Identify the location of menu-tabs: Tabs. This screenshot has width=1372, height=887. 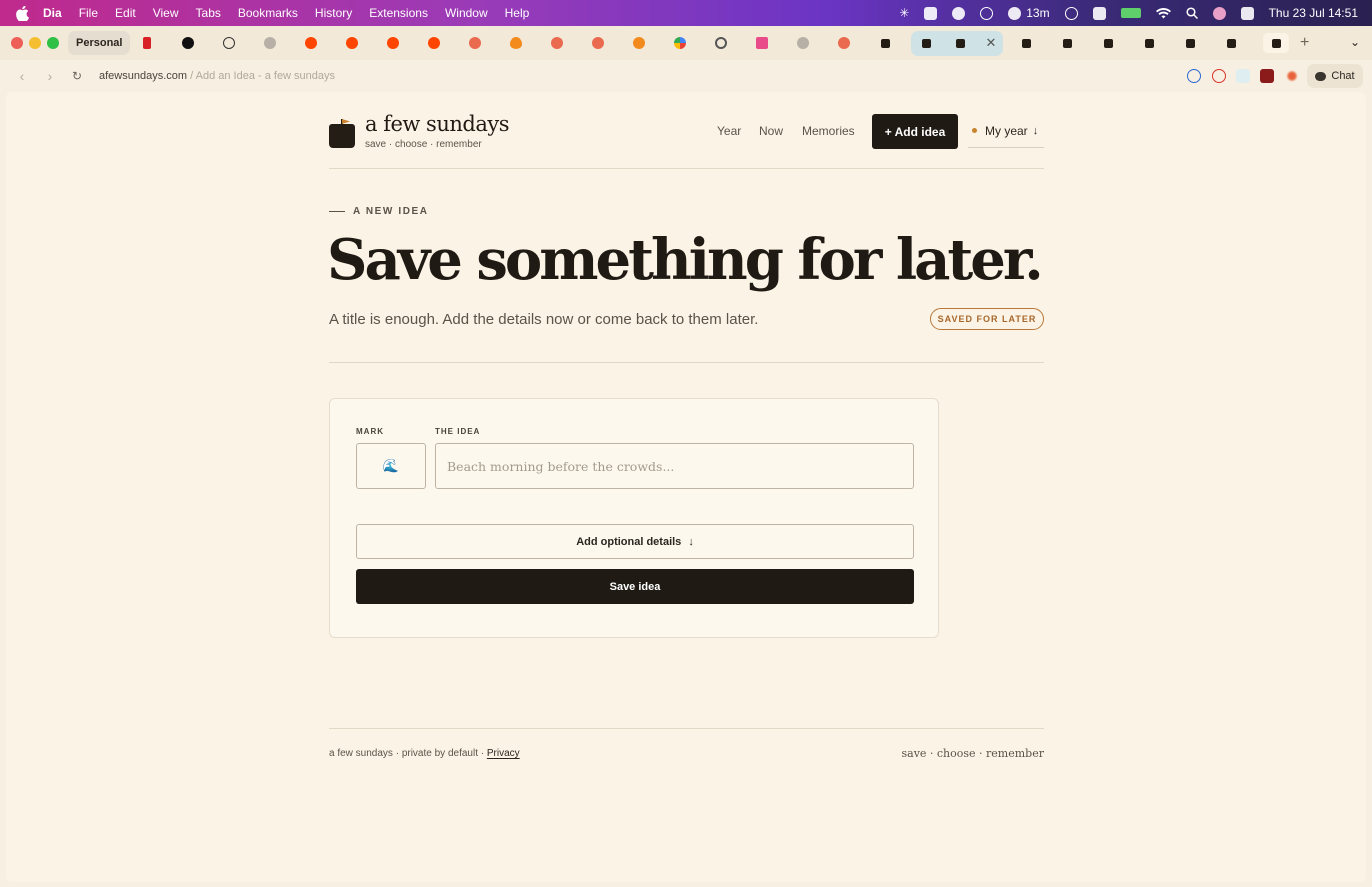
(208, 13).